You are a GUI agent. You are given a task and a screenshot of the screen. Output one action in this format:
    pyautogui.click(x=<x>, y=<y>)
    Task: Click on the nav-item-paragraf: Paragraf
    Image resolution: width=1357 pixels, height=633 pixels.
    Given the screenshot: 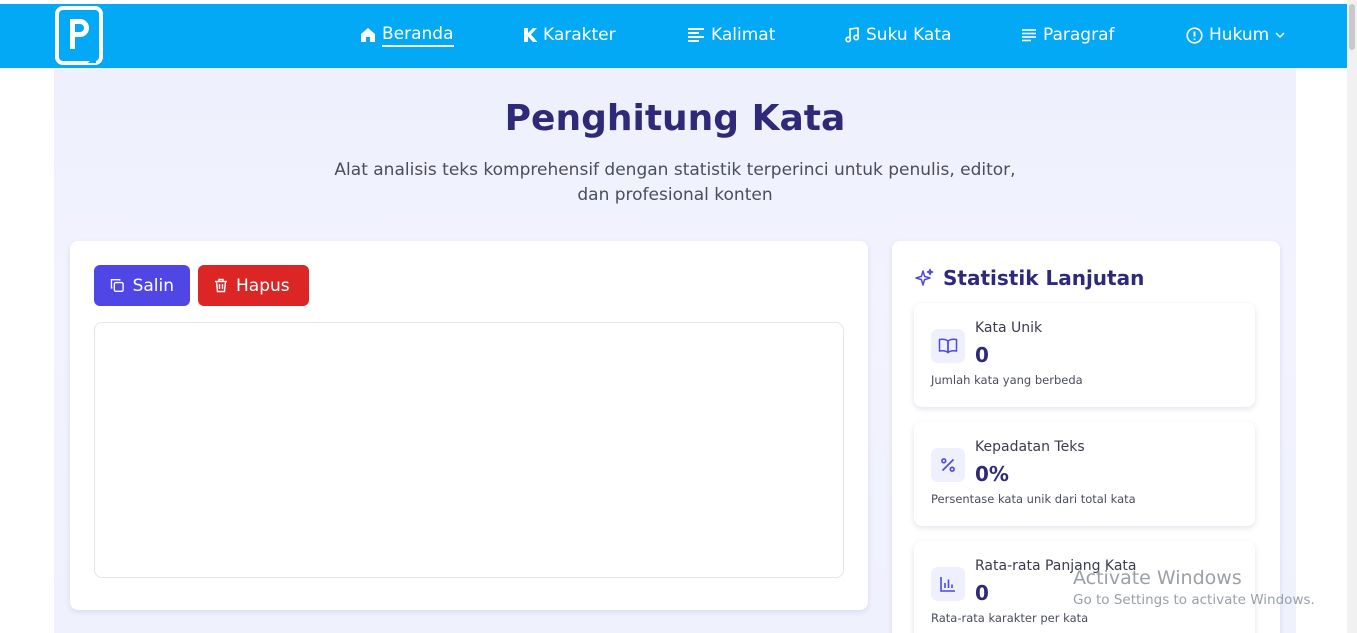 What is the action you would take?
    pyautogui.click(x=1068, y=35)
    